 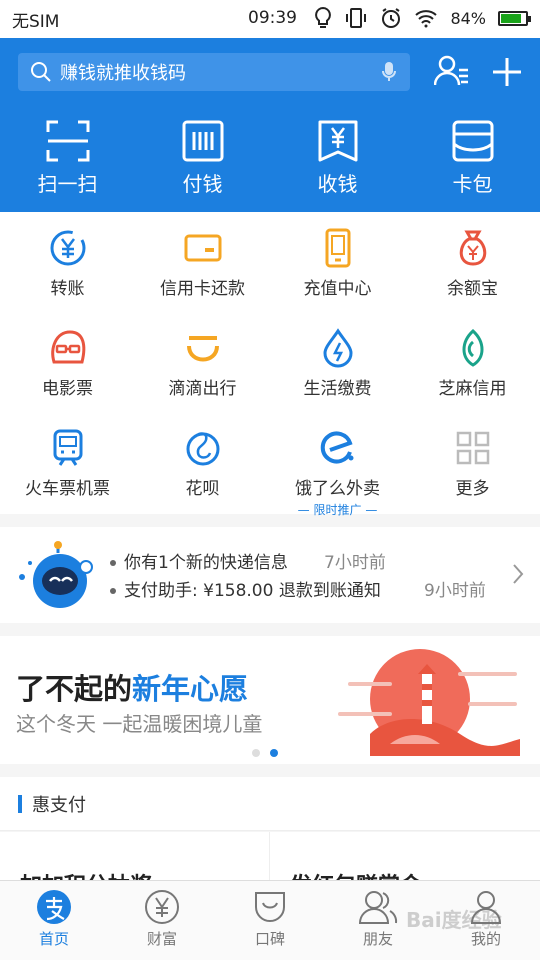 What do you see at coordinates (202, 248) in the screenshot?
I see `credit-card-icon` at bounding box center [202, 248].